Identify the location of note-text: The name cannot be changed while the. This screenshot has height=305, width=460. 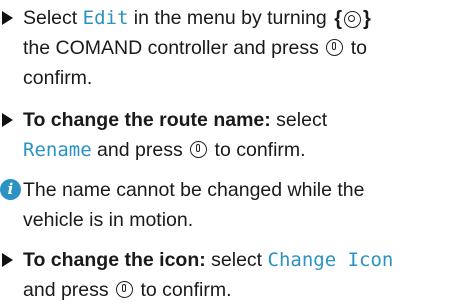
(194, 190).